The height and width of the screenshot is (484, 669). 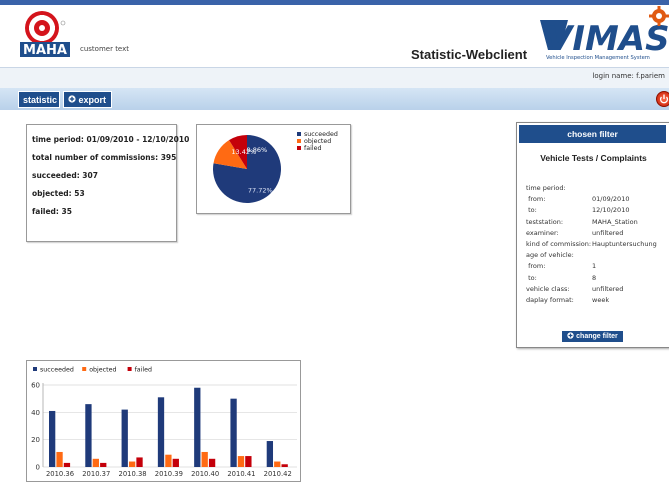 I want to click on filter-row-label: time period:, so click(x=546, y=188).